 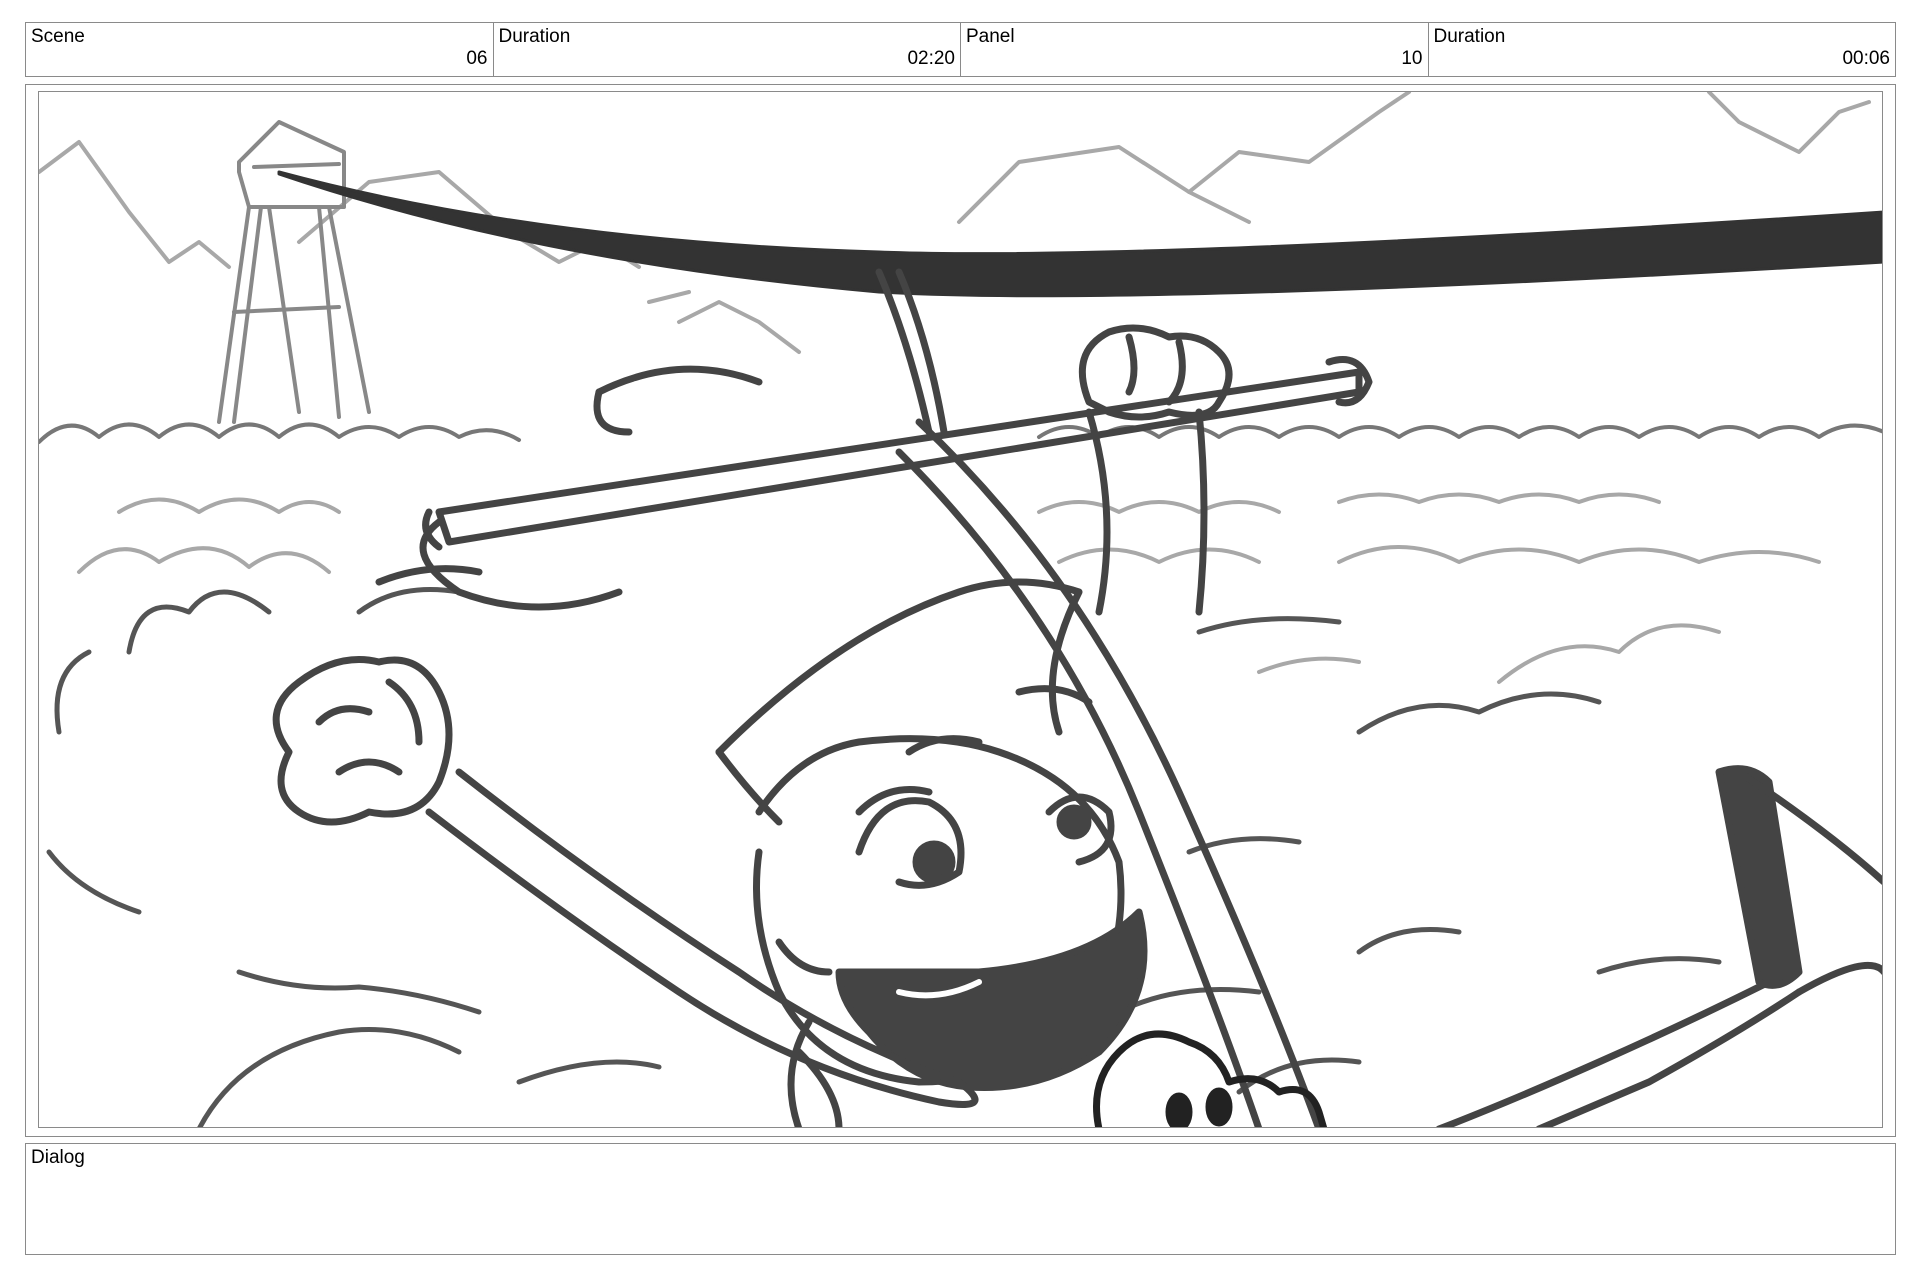 What do you see at coordinates (260, 49) in the screenshot?
I see `scene-cell: Scene 06` at bounding box center [260, 49].